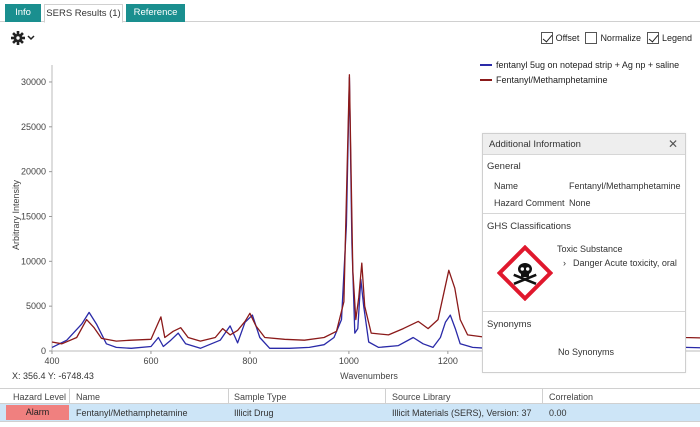 The width and height of the screenshot is (700, 427). I want to click on hazard-comment-value: None, so click(580, 203).